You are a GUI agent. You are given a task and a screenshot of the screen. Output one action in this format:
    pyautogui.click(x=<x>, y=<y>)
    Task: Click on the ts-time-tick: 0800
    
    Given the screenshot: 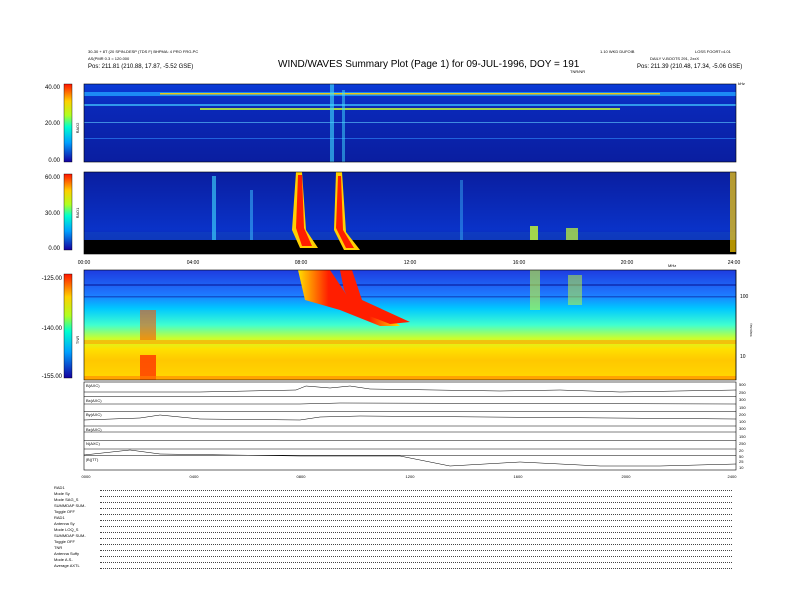 What is the action you would take?
    pyautogui.click(x=302, y=476)
    